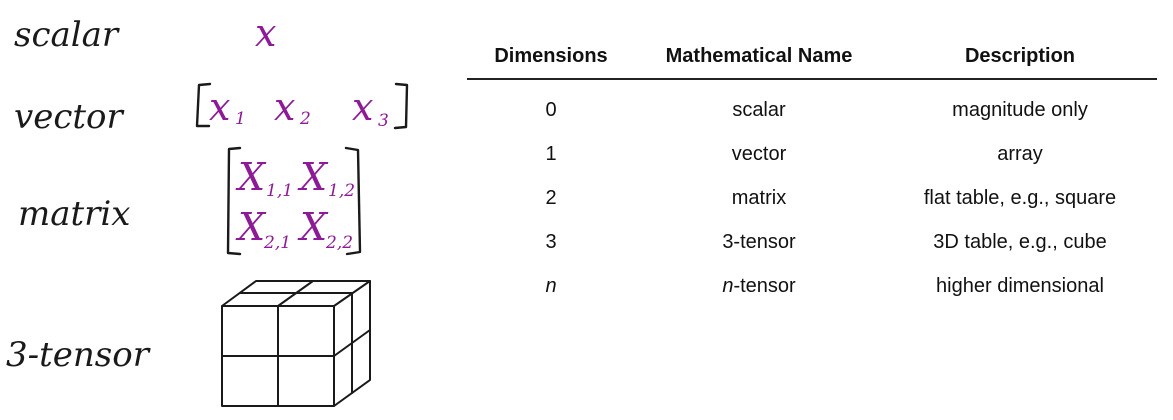 Image resolution: width=1173 pixels, height=420 pixels. I want to click on table-row: n n-tensor higher dimensional, so click(812, 286).